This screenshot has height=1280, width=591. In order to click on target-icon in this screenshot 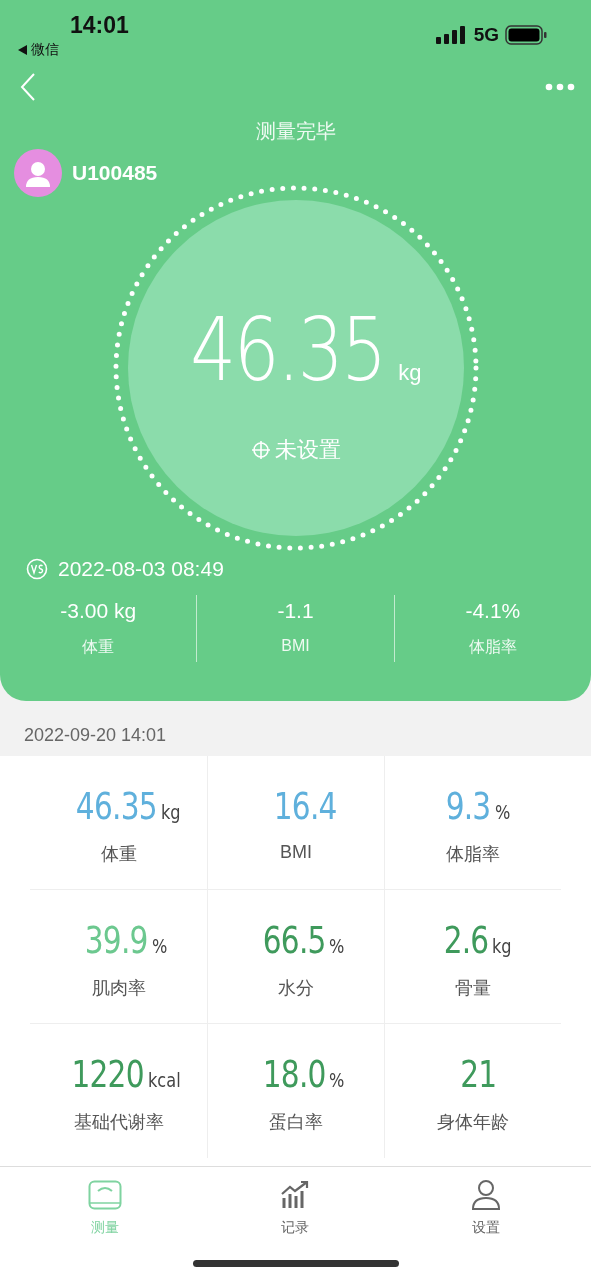, I will do `click(260, 449)`.